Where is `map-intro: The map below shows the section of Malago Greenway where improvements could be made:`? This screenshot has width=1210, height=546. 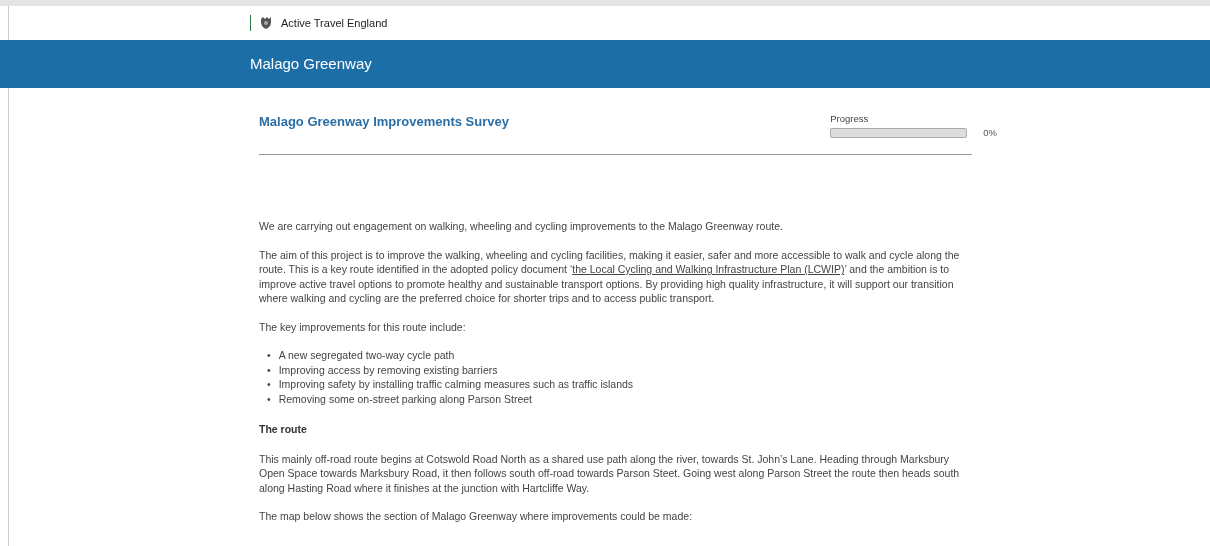
map-intro: The map below shows the section of Malago Greenway where improvements could be made: is located at coordinates (476, 516).